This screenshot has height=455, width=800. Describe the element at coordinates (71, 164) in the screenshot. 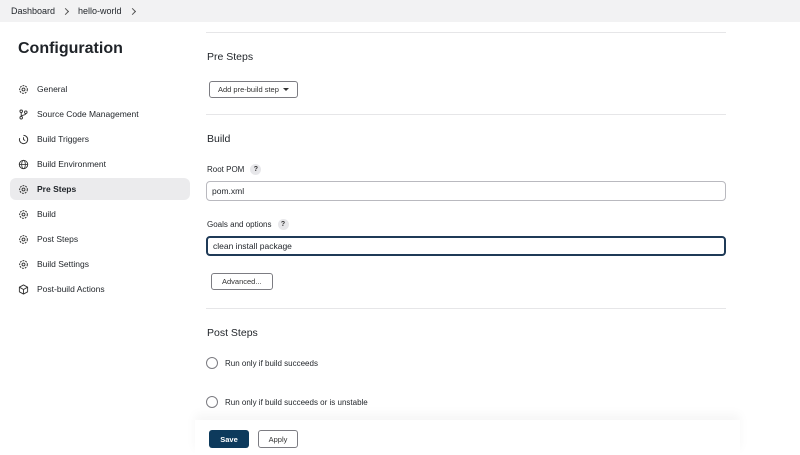

I see `sidebar-item-label: Build Environment` at that location.